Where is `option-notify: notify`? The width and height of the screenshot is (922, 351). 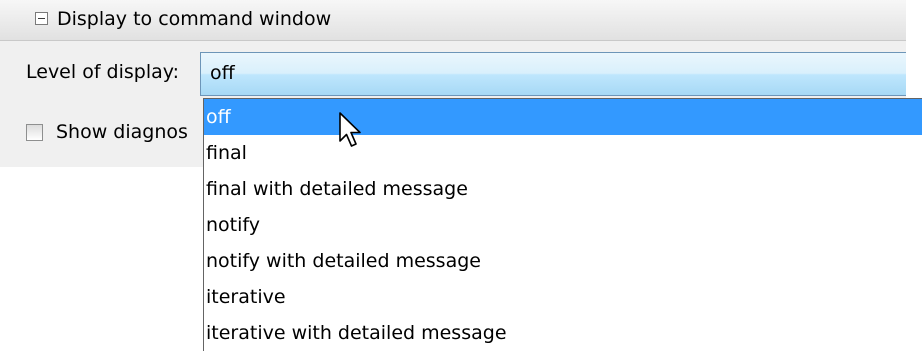 option-notify: notify is located at coordinates (563, 225).